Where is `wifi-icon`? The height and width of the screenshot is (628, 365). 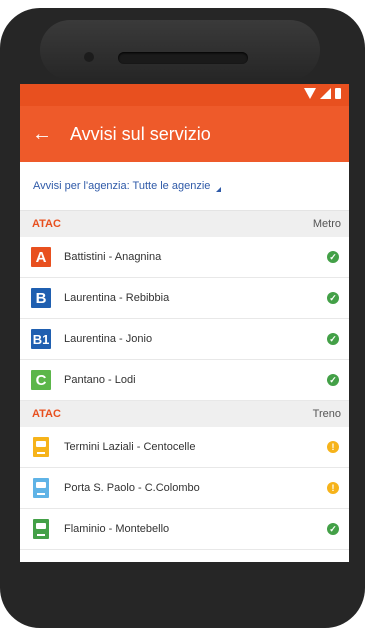 wifi-icon is located at coordinates (310, 93).